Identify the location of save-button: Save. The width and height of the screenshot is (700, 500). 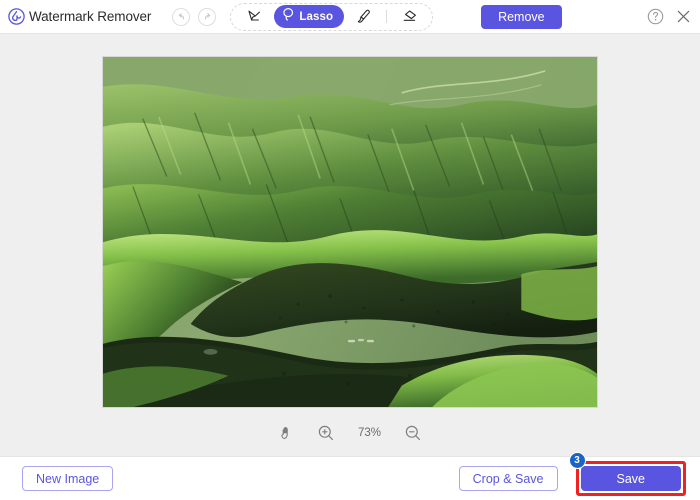
(630, 478).